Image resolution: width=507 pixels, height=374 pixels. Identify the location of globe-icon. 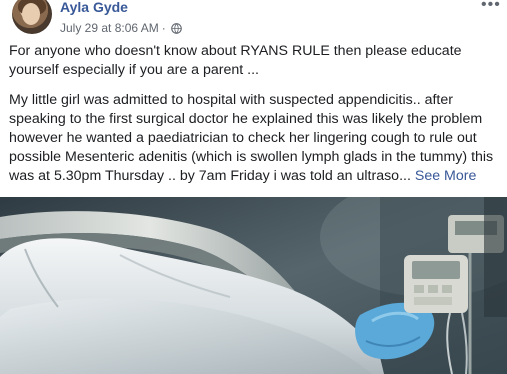
(176, 28).